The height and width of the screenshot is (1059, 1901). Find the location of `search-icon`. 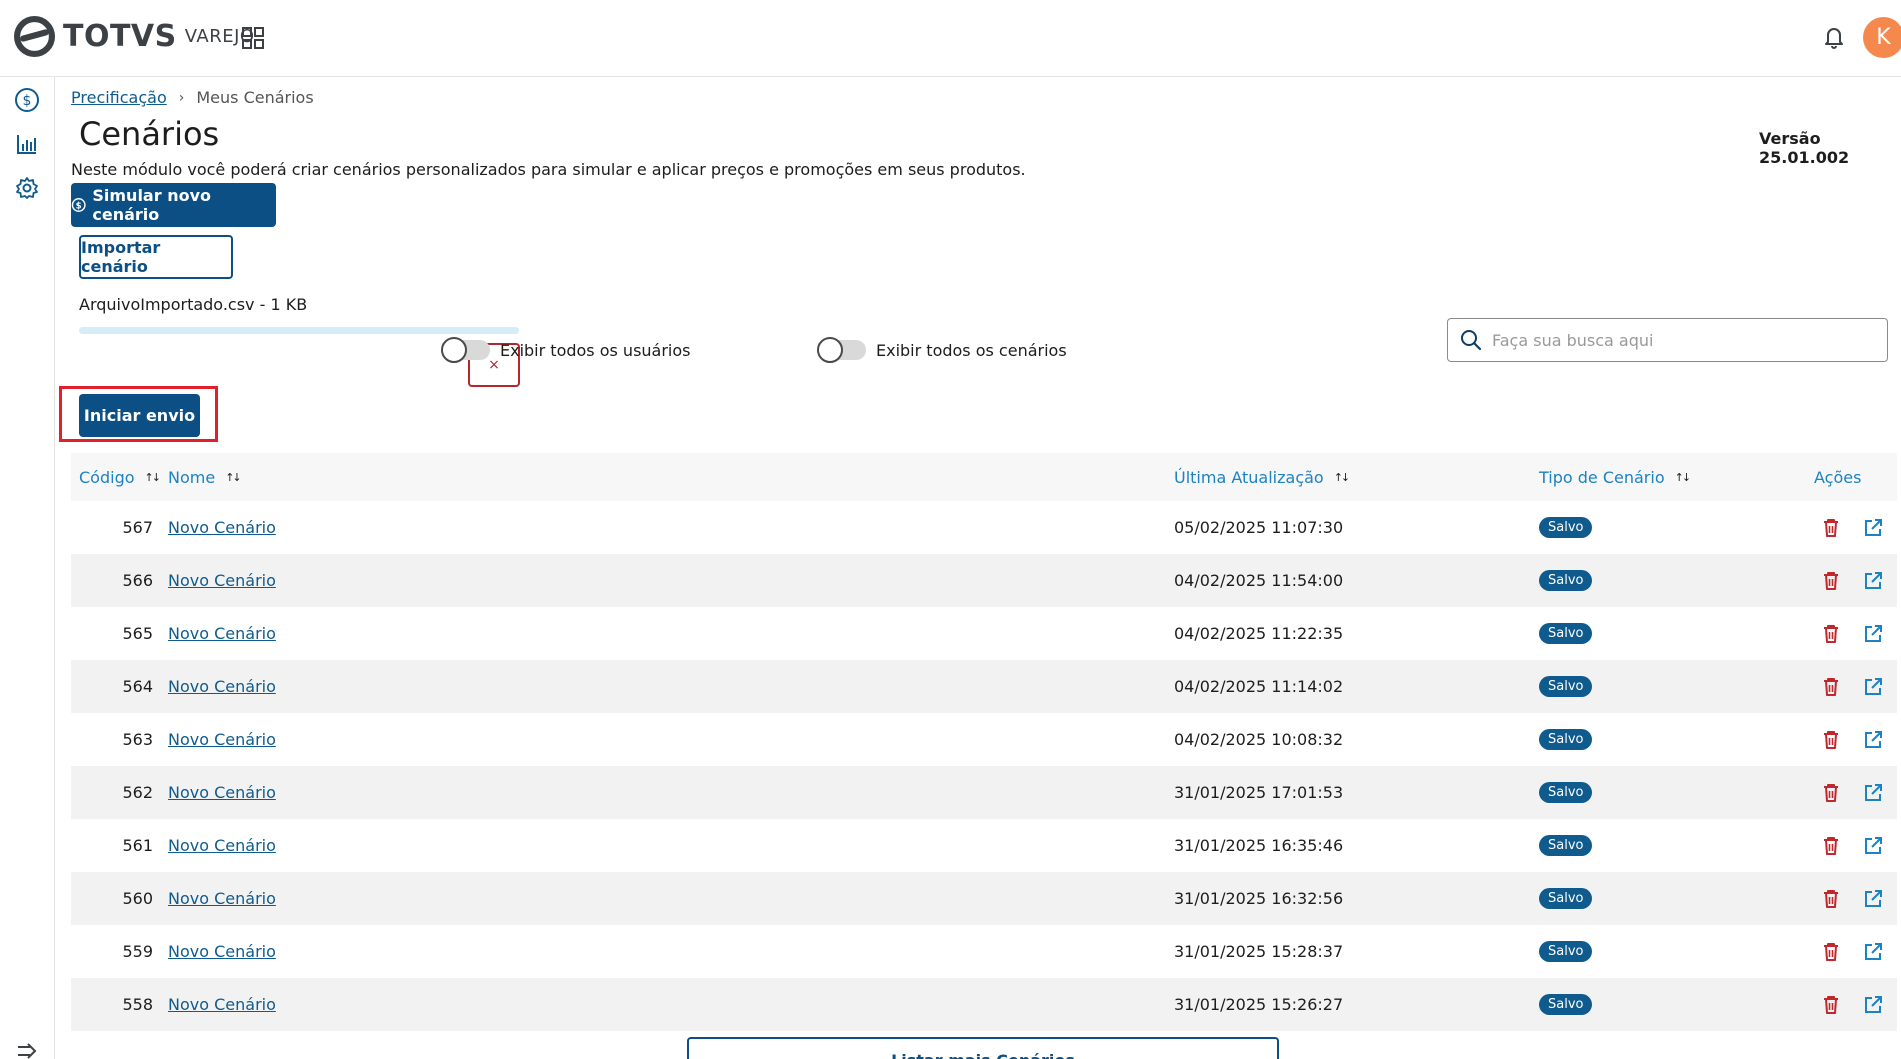

search-icon is located at coordinates (1471, 340).